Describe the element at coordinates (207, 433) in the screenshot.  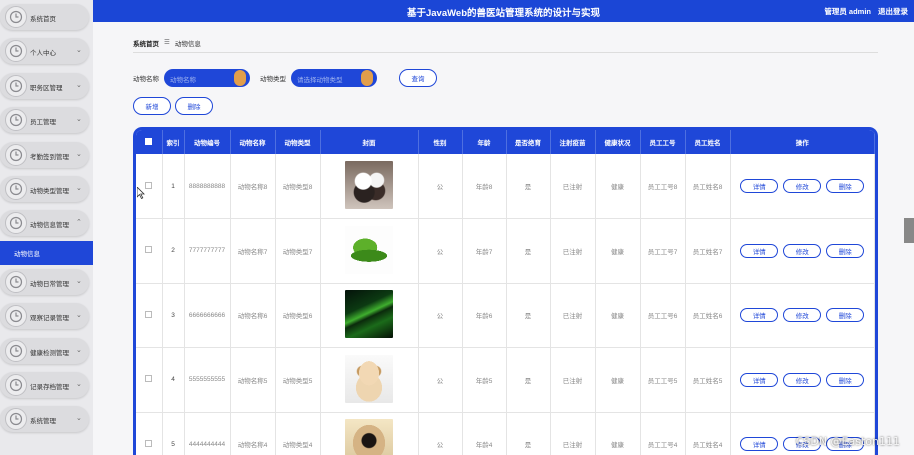
I see `cell-code: 4444444444` at that location.